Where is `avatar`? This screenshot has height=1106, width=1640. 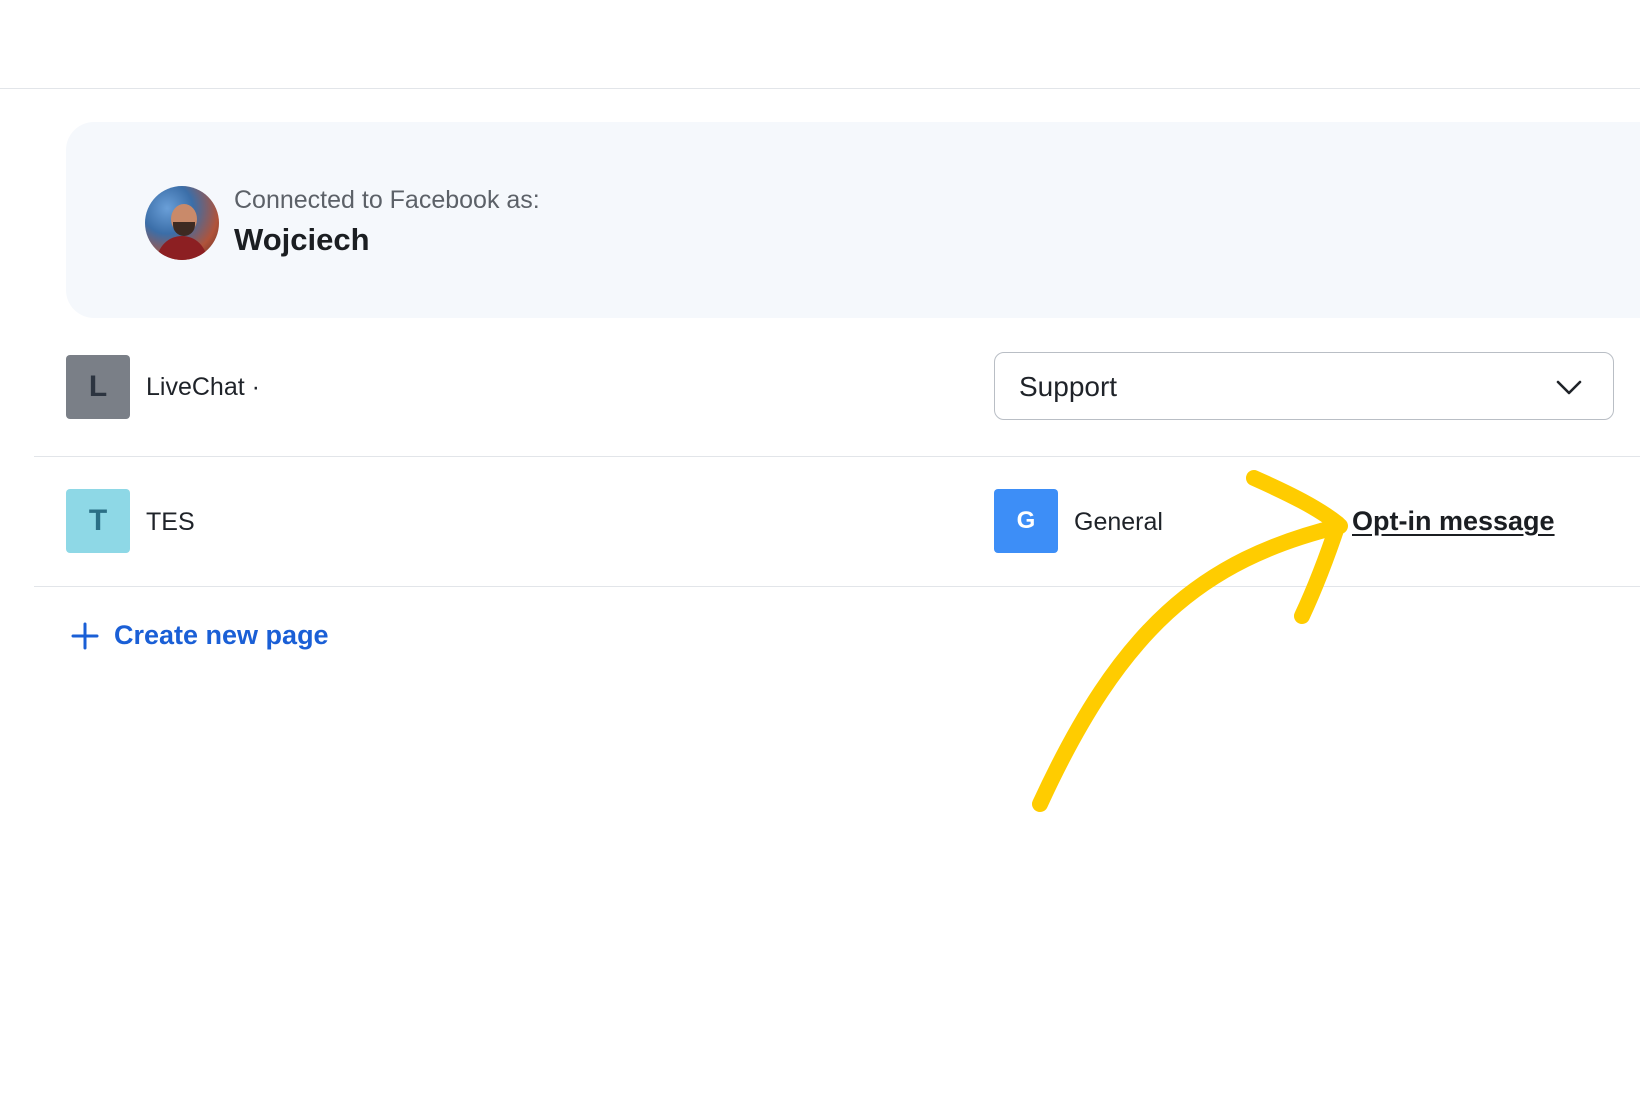
avatar is located at coordinates (182, 223).